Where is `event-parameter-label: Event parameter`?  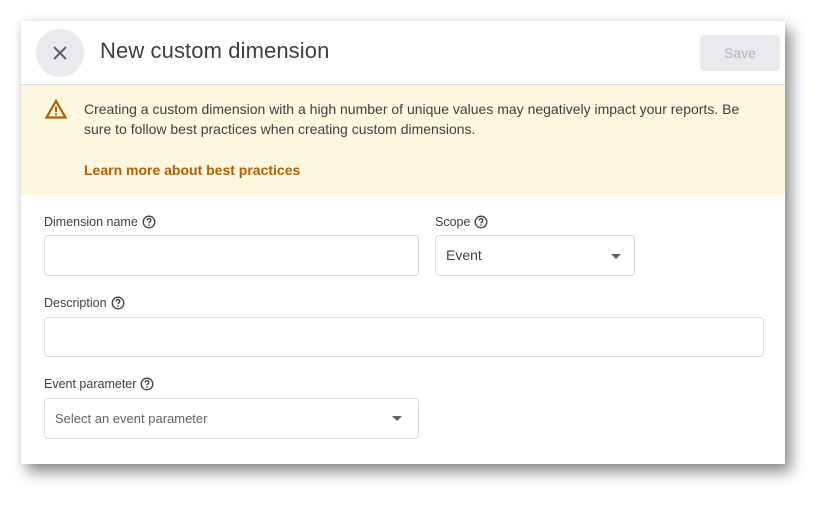
event-parameter-label: Event parameter is located at coordinates (99, 384).